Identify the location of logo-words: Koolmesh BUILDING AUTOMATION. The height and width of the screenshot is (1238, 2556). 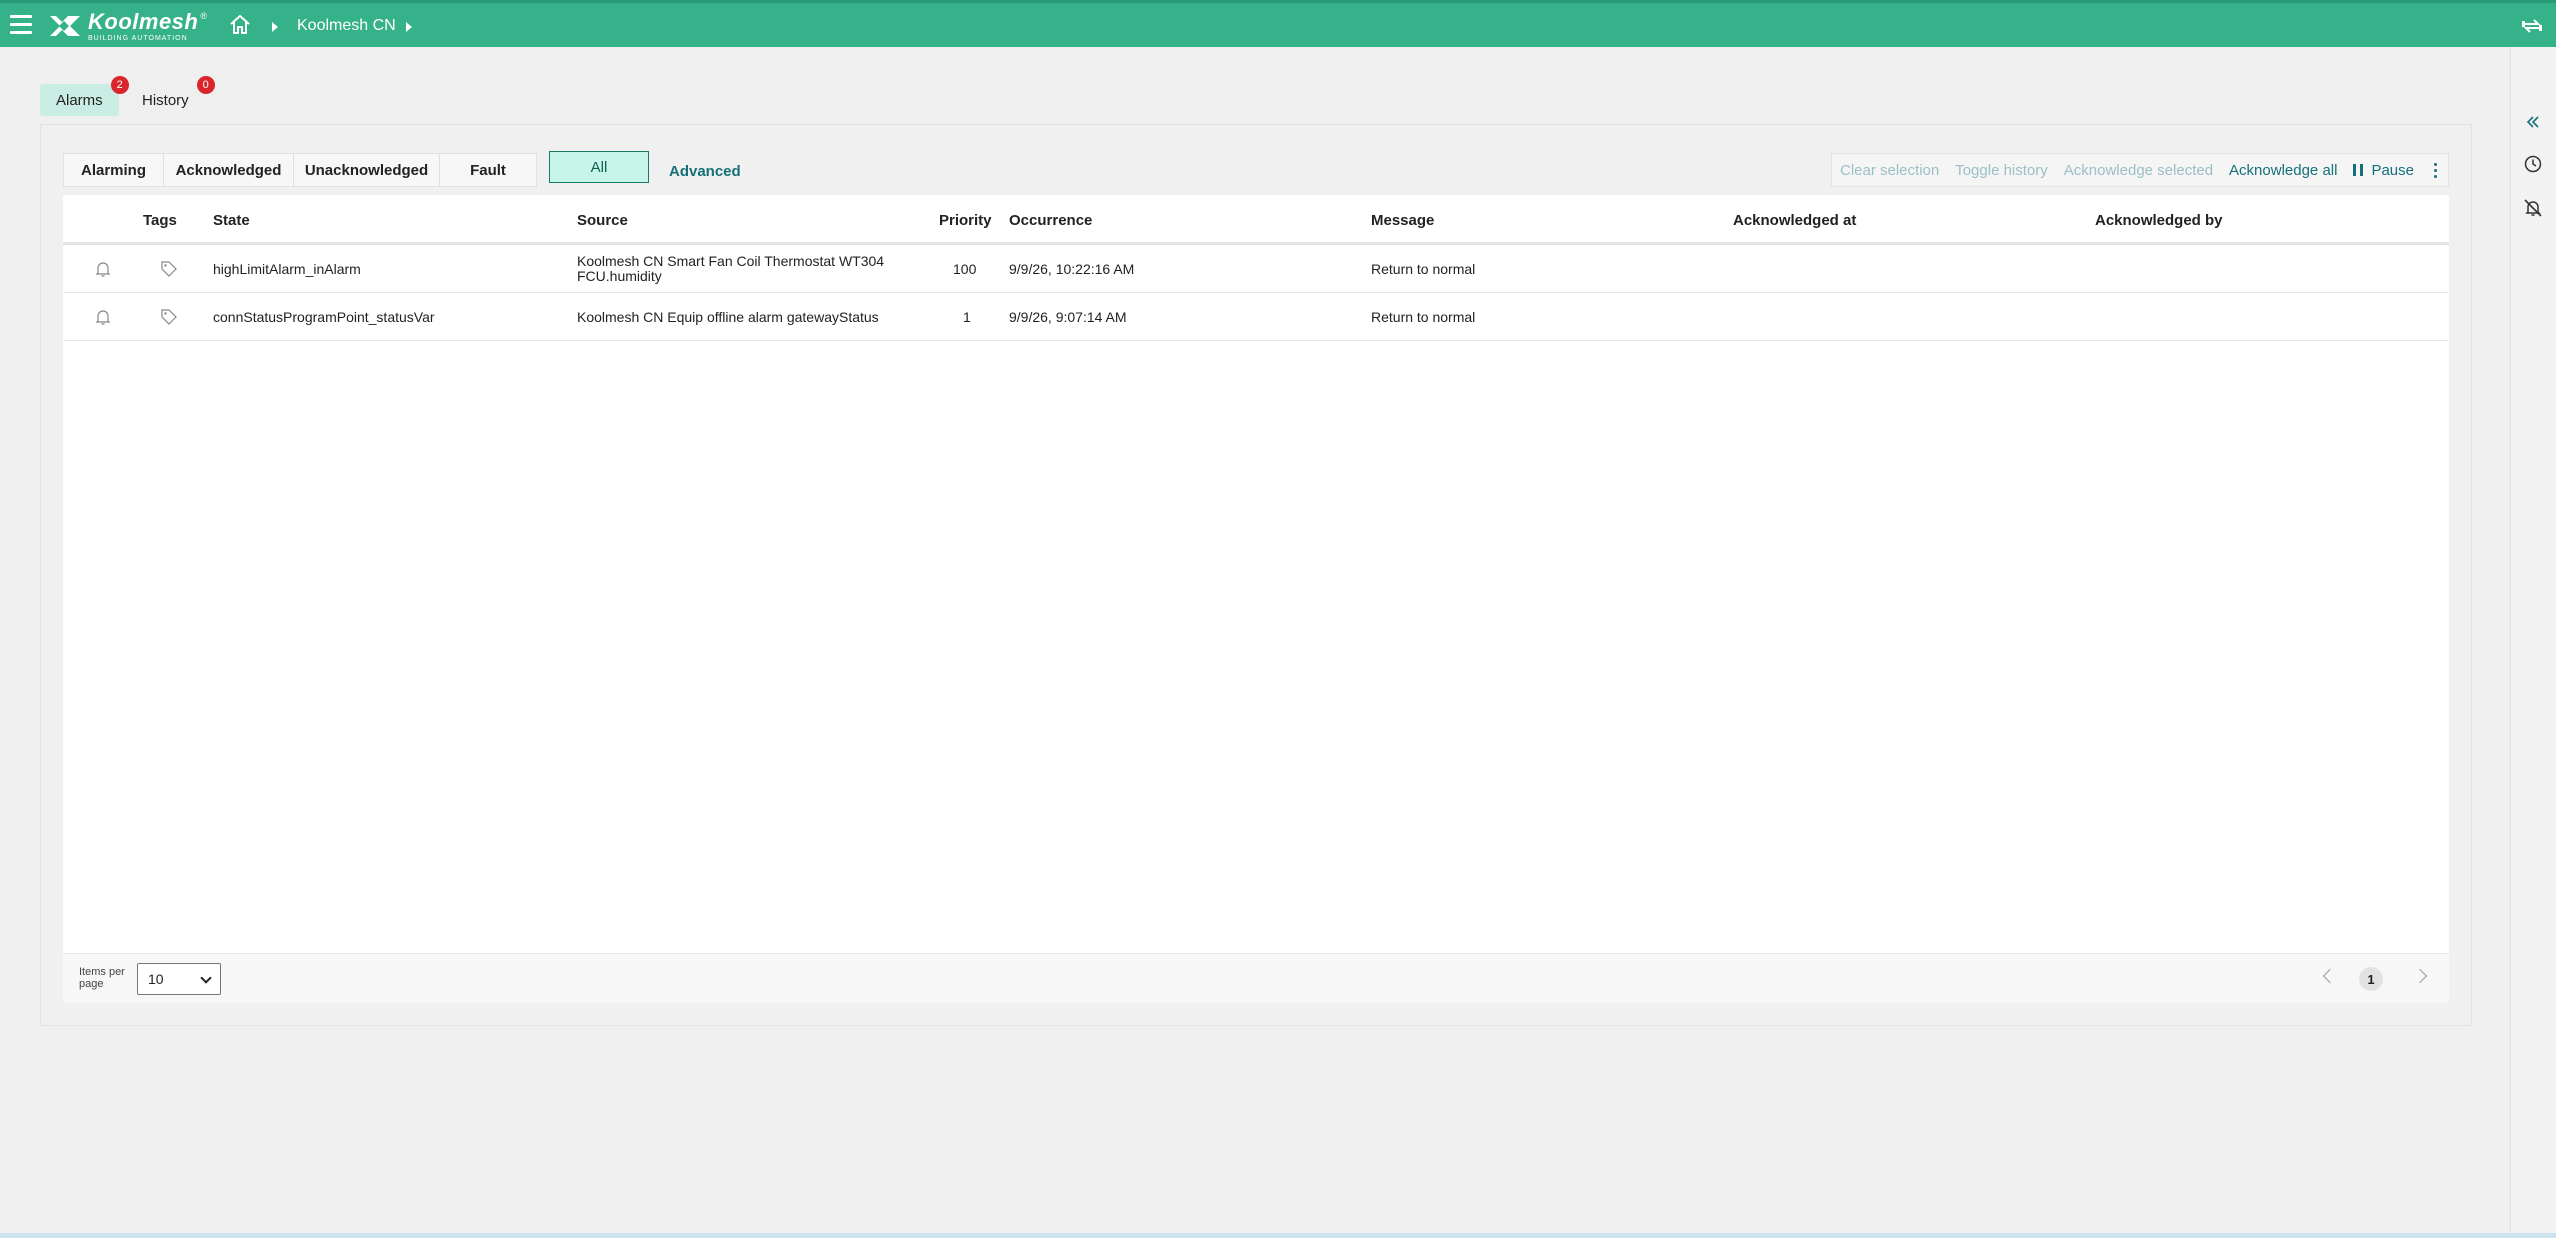
(143, 25).